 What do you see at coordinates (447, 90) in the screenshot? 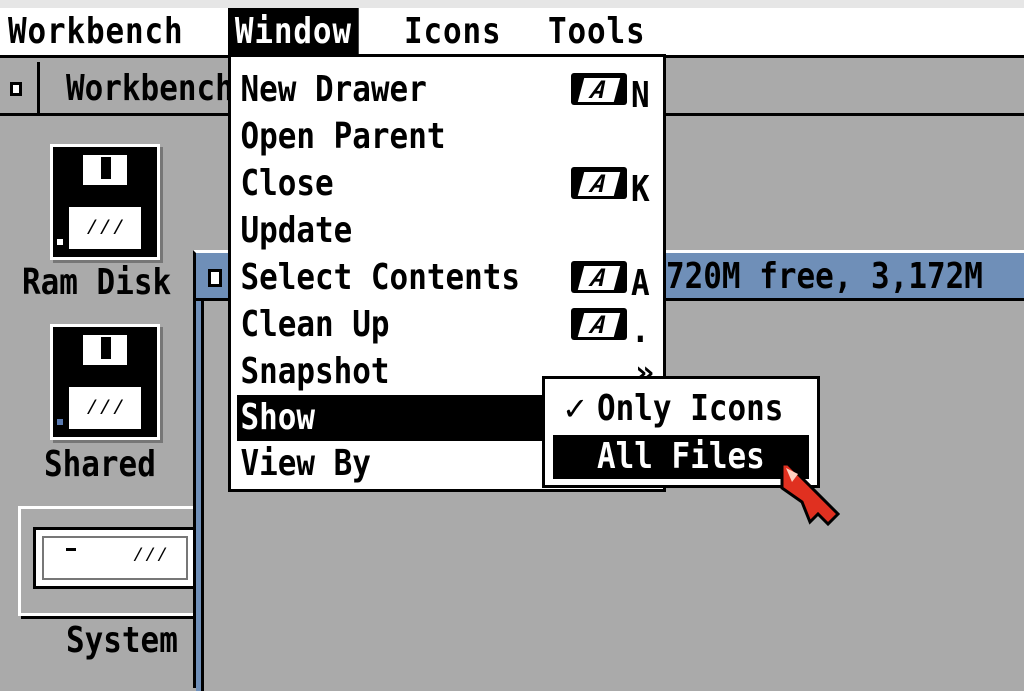
I see `menu-item-new-drawer: New Drawer N` at bounding box center [447, 90].